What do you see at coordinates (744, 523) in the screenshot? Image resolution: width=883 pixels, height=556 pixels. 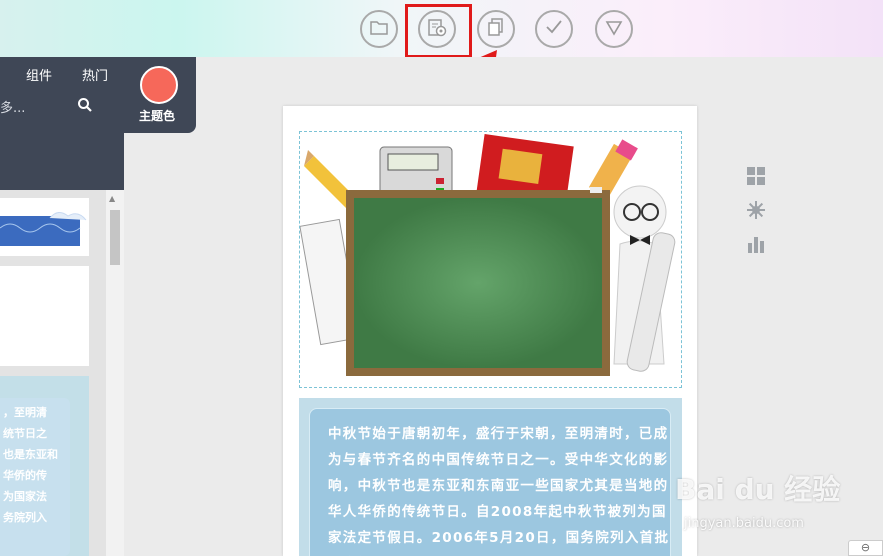 I see `watermark-url: jingyan.baidu.com` at bounding box center [744, 523].